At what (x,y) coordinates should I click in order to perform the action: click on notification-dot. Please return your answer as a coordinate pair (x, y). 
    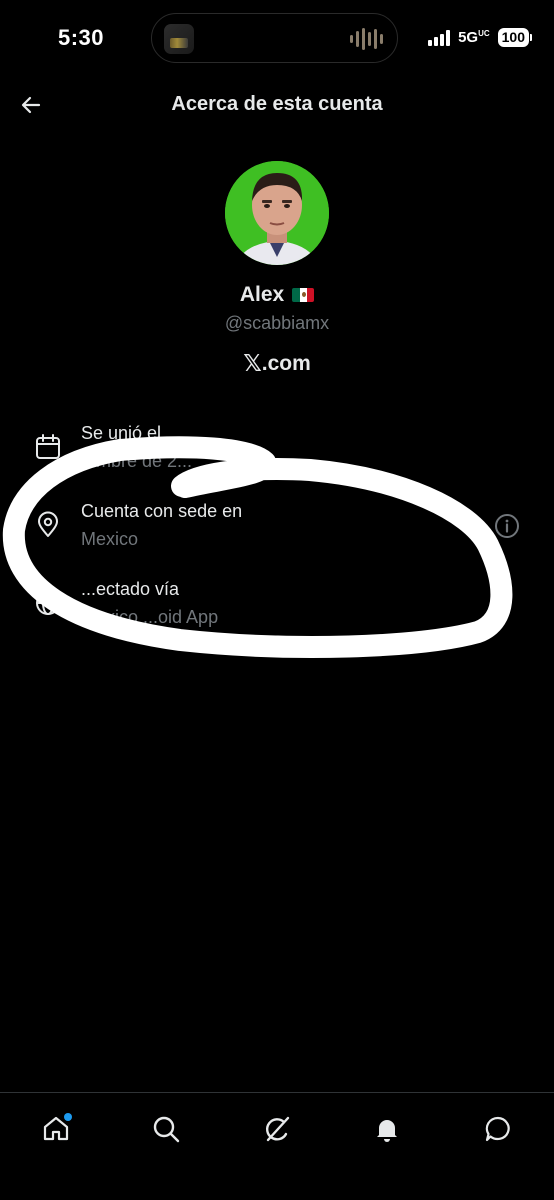
    Looking at the image, I should click on (68, 1117).